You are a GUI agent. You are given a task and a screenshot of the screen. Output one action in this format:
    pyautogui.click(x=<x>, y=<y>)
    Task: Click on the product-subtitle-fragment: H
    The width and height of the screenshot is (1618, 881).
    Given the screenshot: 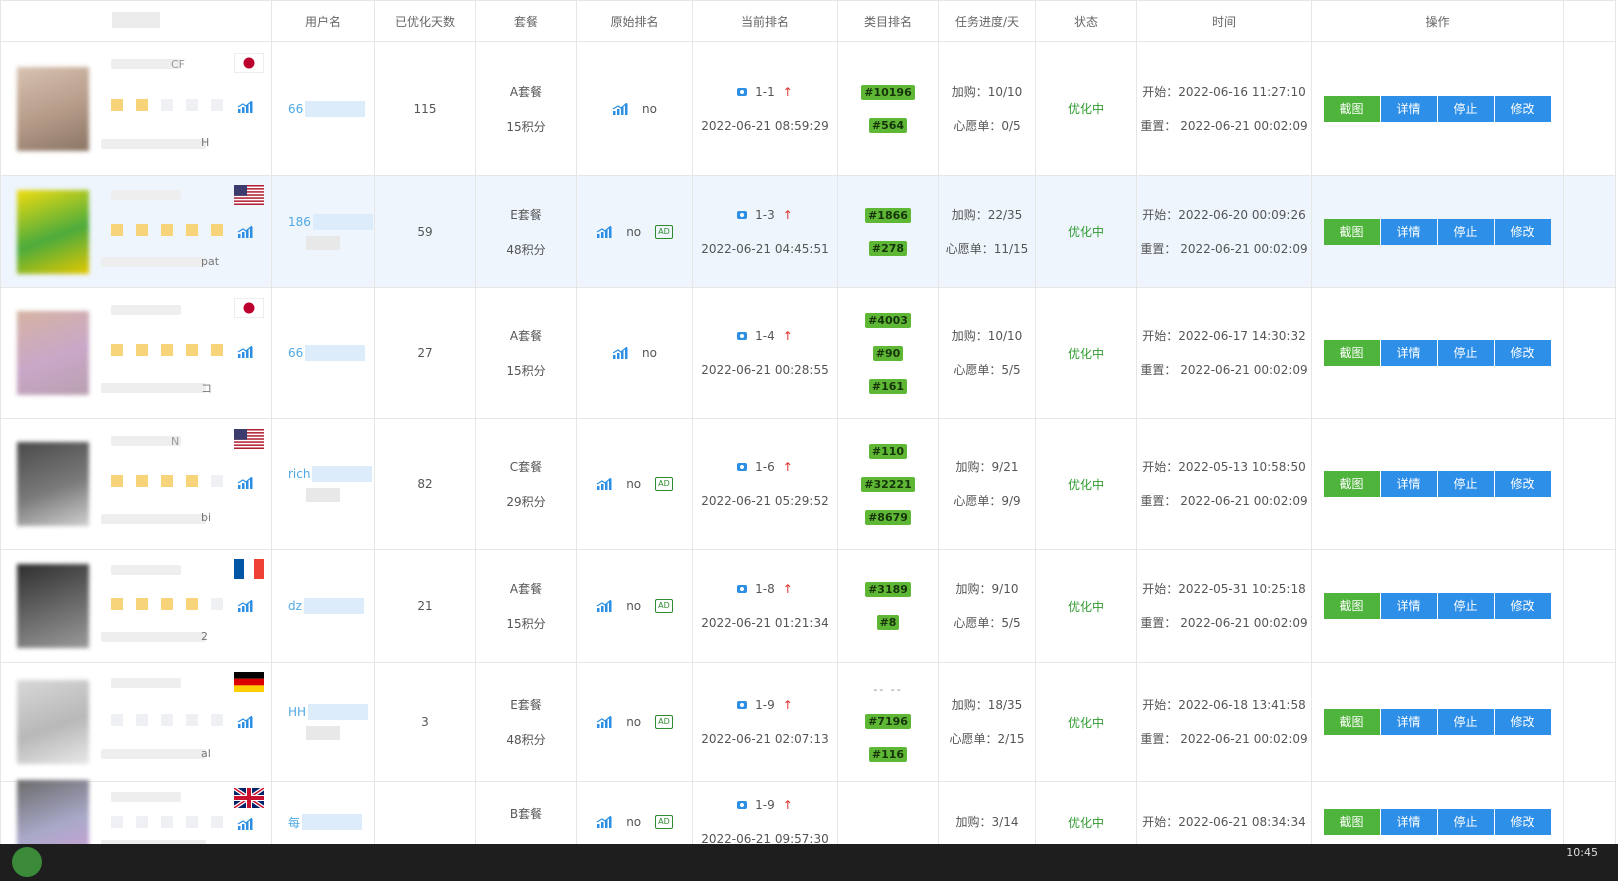 What is the action you would take?
    pyautogui.click(x=205, y=142)
    